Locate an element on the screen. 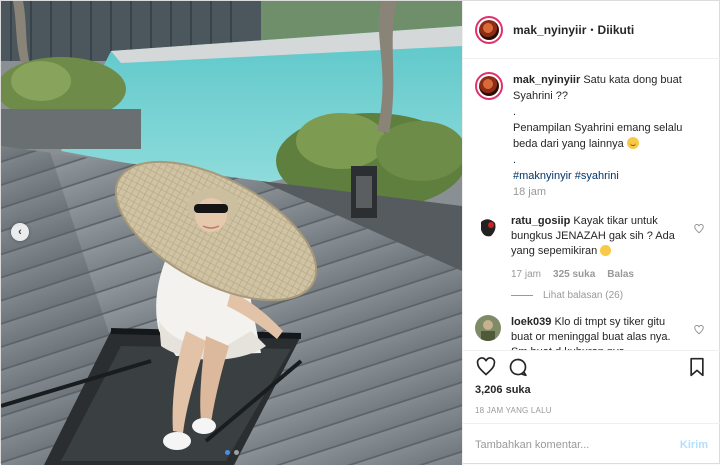 The width and height of the screenshot is (720, 465). comment-likes: 325 suka is located at coordinates (574, 274).